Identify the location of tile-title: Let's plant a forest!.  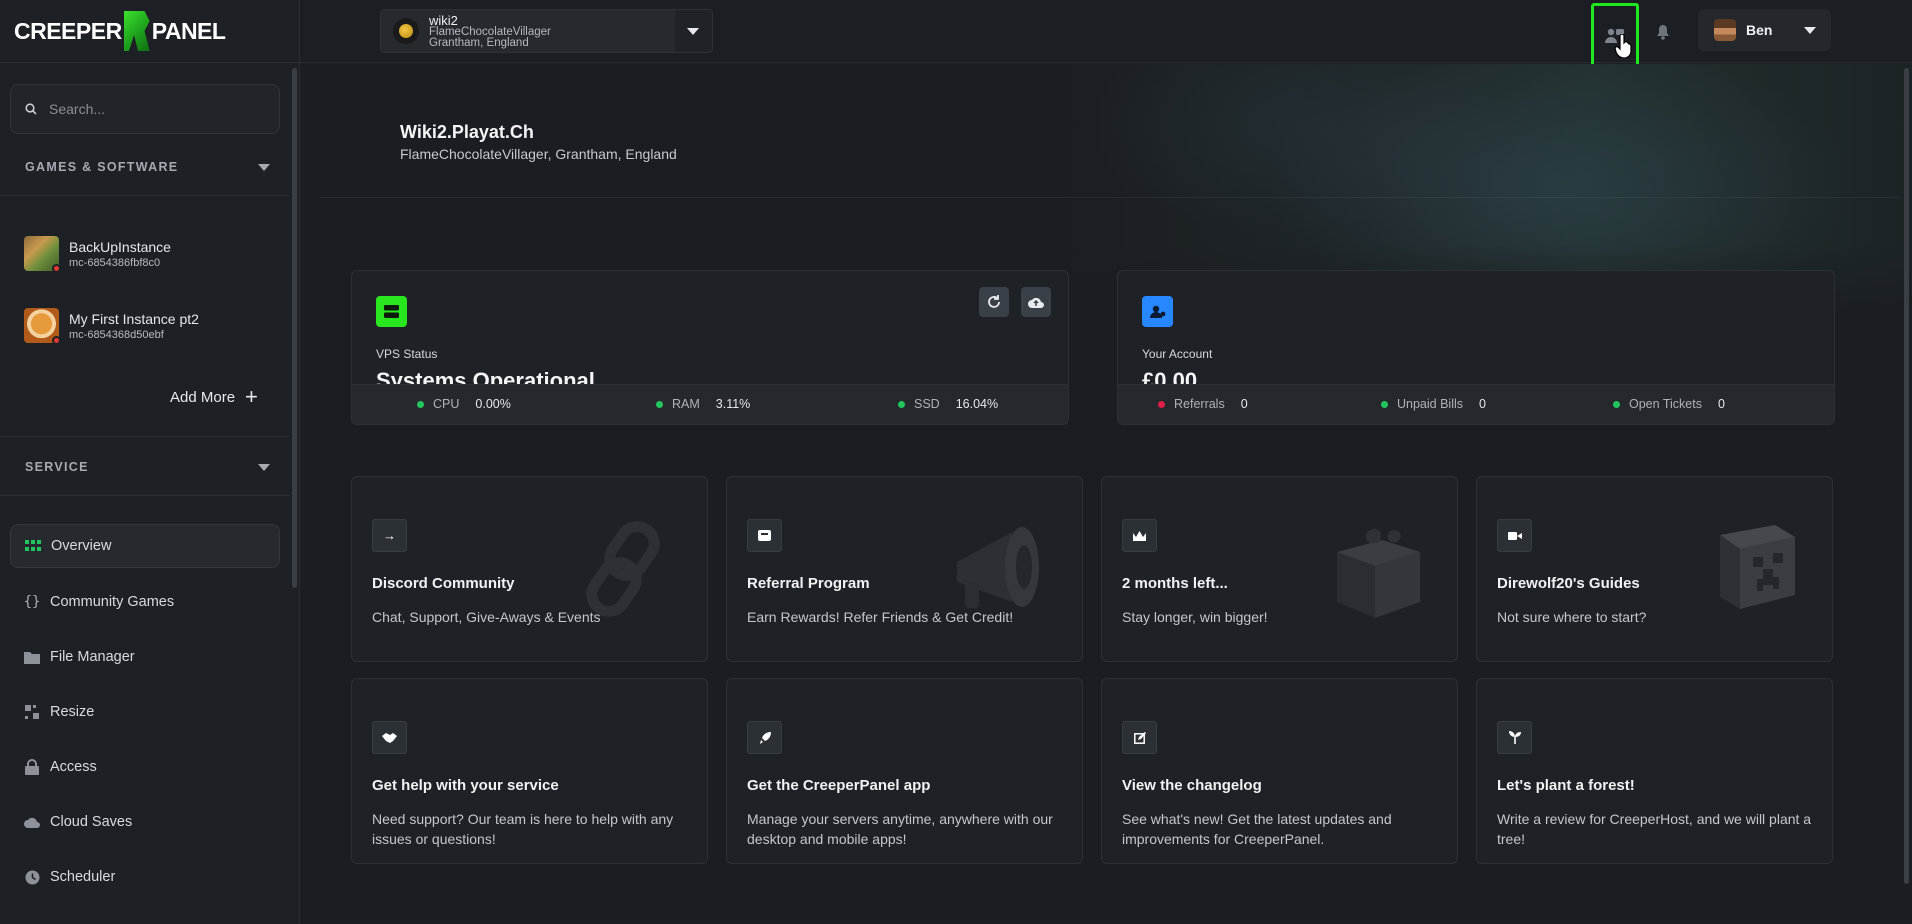
(1566, 785).